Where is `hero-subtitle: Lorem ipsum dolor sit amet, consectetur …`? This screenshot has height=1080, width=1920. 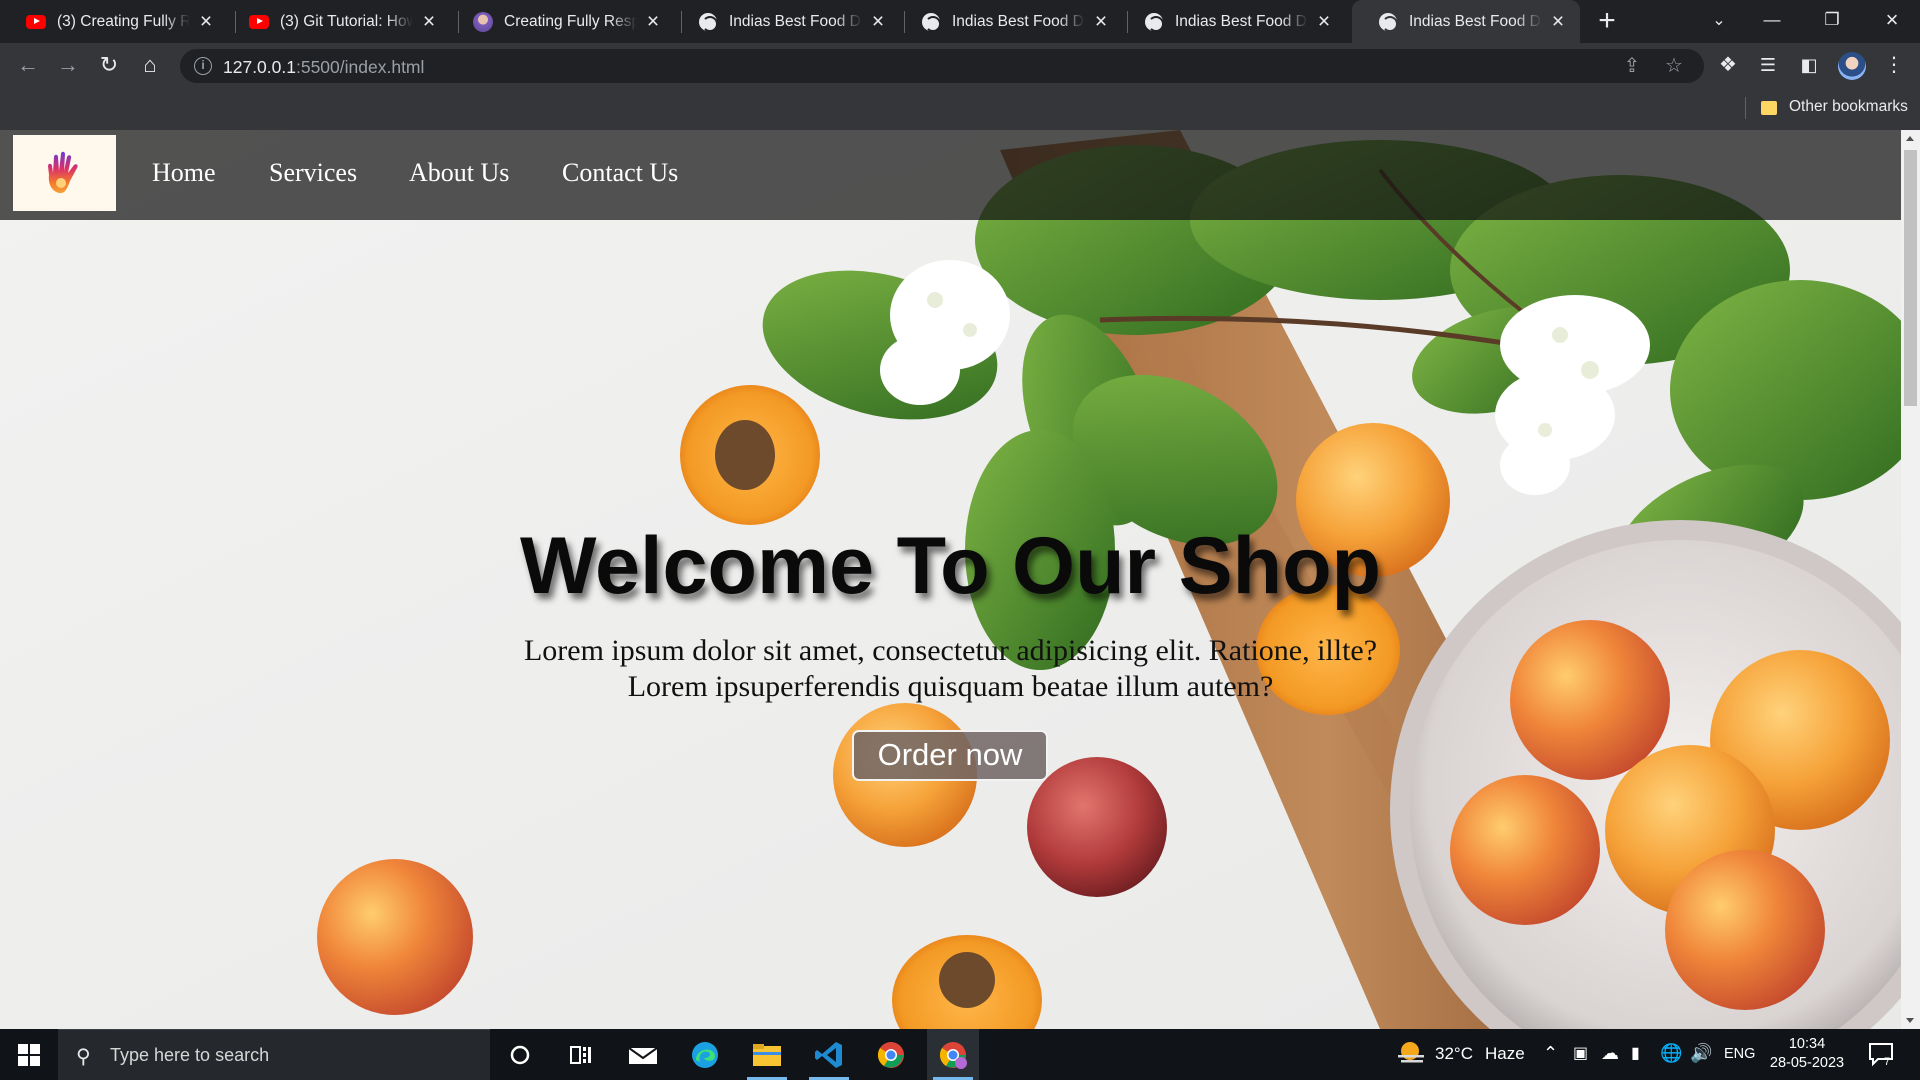
hero-subtitle: Lorem ipsum dolor sit amet, consectetur … is located at coordinates (950, 669).